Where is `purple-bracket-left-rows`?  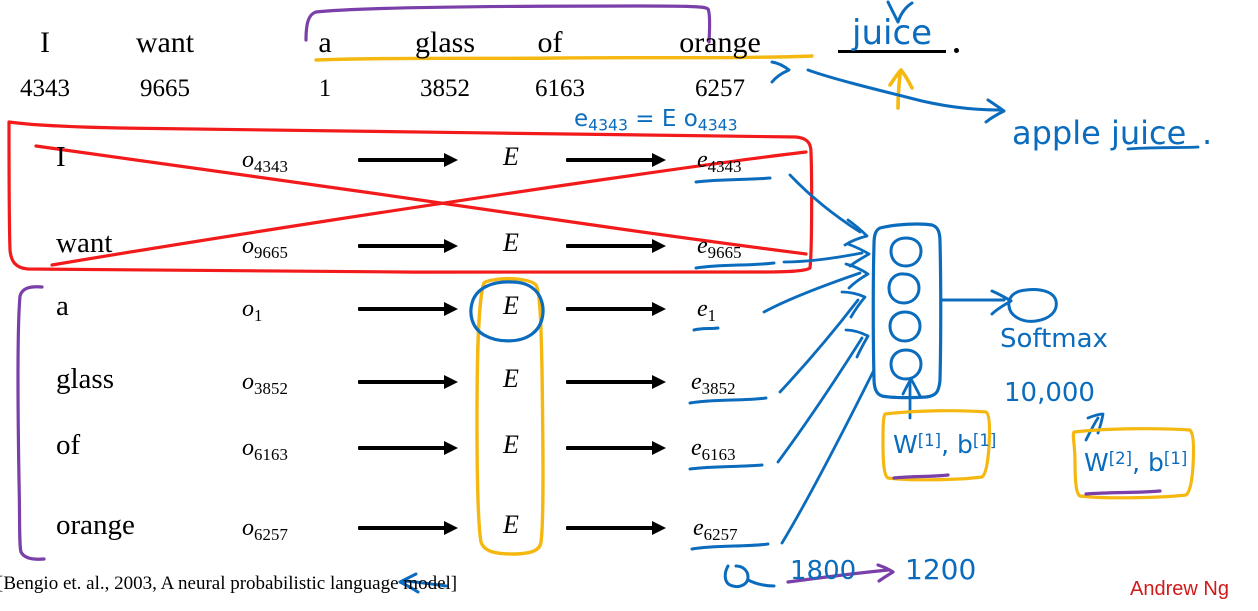
purple-bracket-left-rows is located at coordinates (31, 423).